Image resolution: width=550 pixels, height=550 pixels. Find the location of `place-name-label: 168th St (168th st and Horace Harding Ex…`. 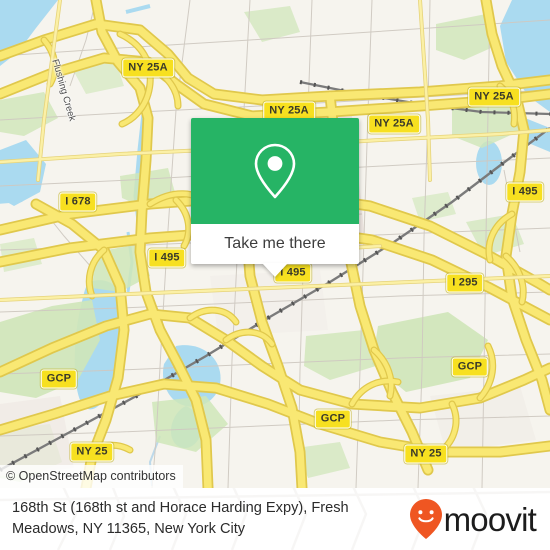

place-name-label: 168th St (168th st and Horace Harding Ex… is located at coordinates (180, 518).